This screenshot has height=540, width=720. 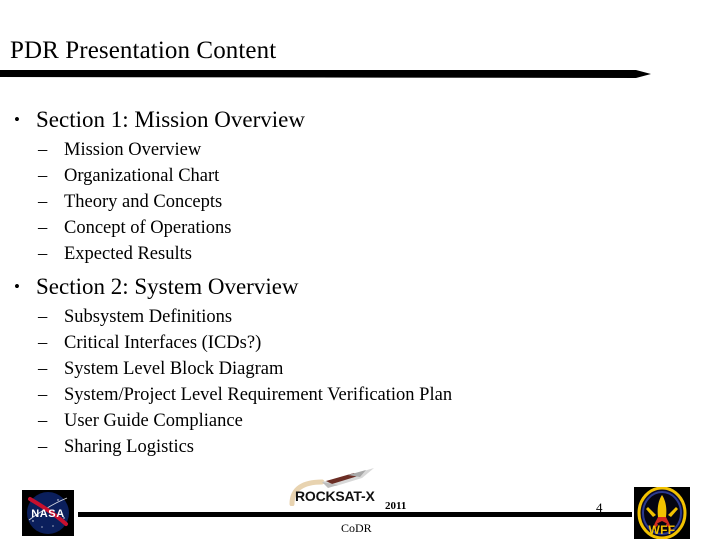 What do you see at coordinates (360, 421) in the screenshot?
I see `bullet-level2: – User Guide Compliance` at bounding box center [360, 421].